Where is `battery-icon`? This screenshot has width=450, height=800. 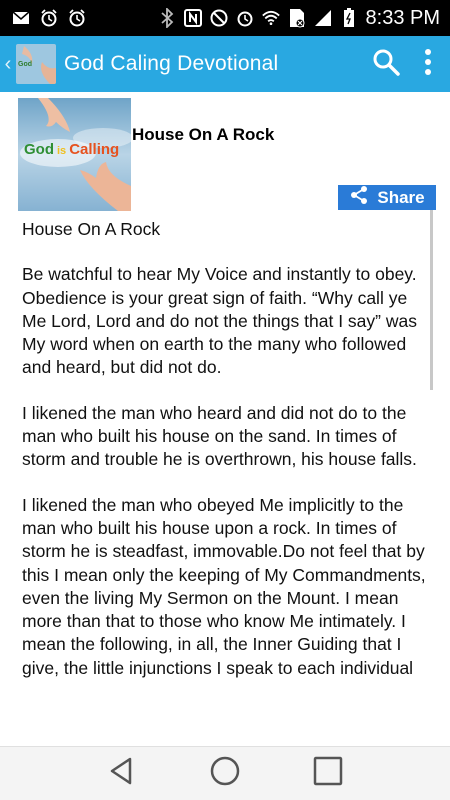 battery-icon is located at coordinates (349, 17).